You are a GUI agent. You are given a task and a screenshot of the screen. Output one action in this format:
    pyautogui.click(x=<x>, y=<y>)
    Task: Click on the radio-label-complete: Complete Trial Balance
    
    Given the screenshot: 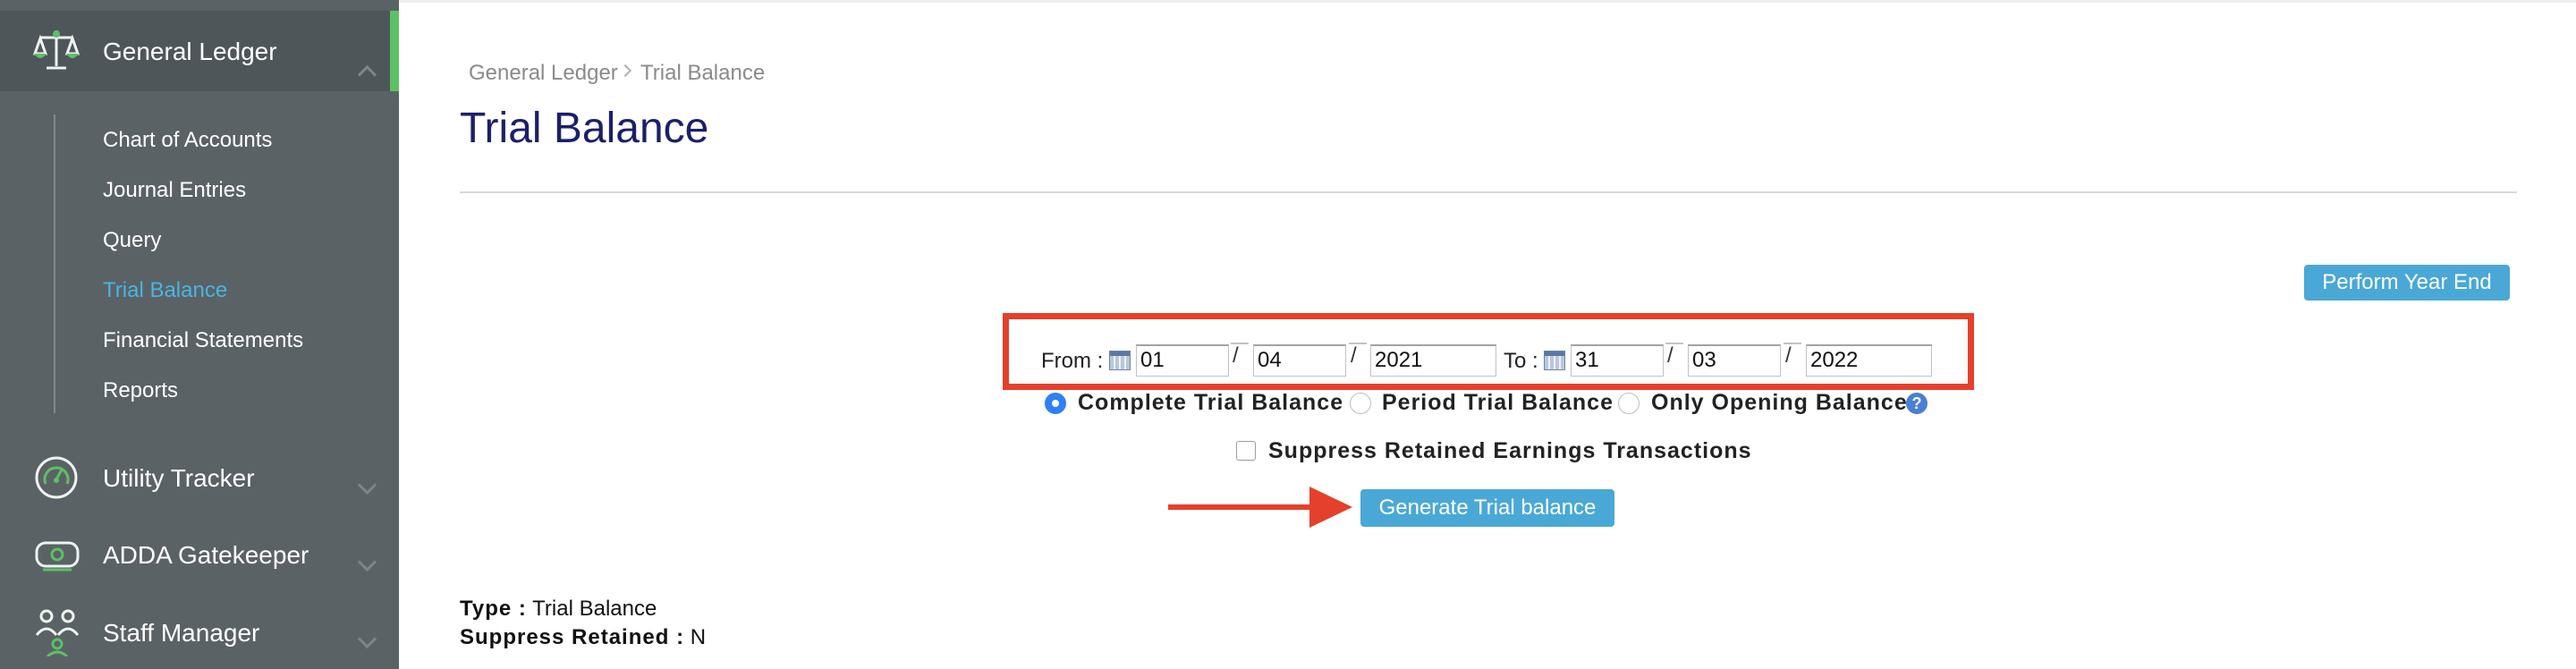 What is the action you would take?
    pyautogui.click(x=1210, y=403)
    